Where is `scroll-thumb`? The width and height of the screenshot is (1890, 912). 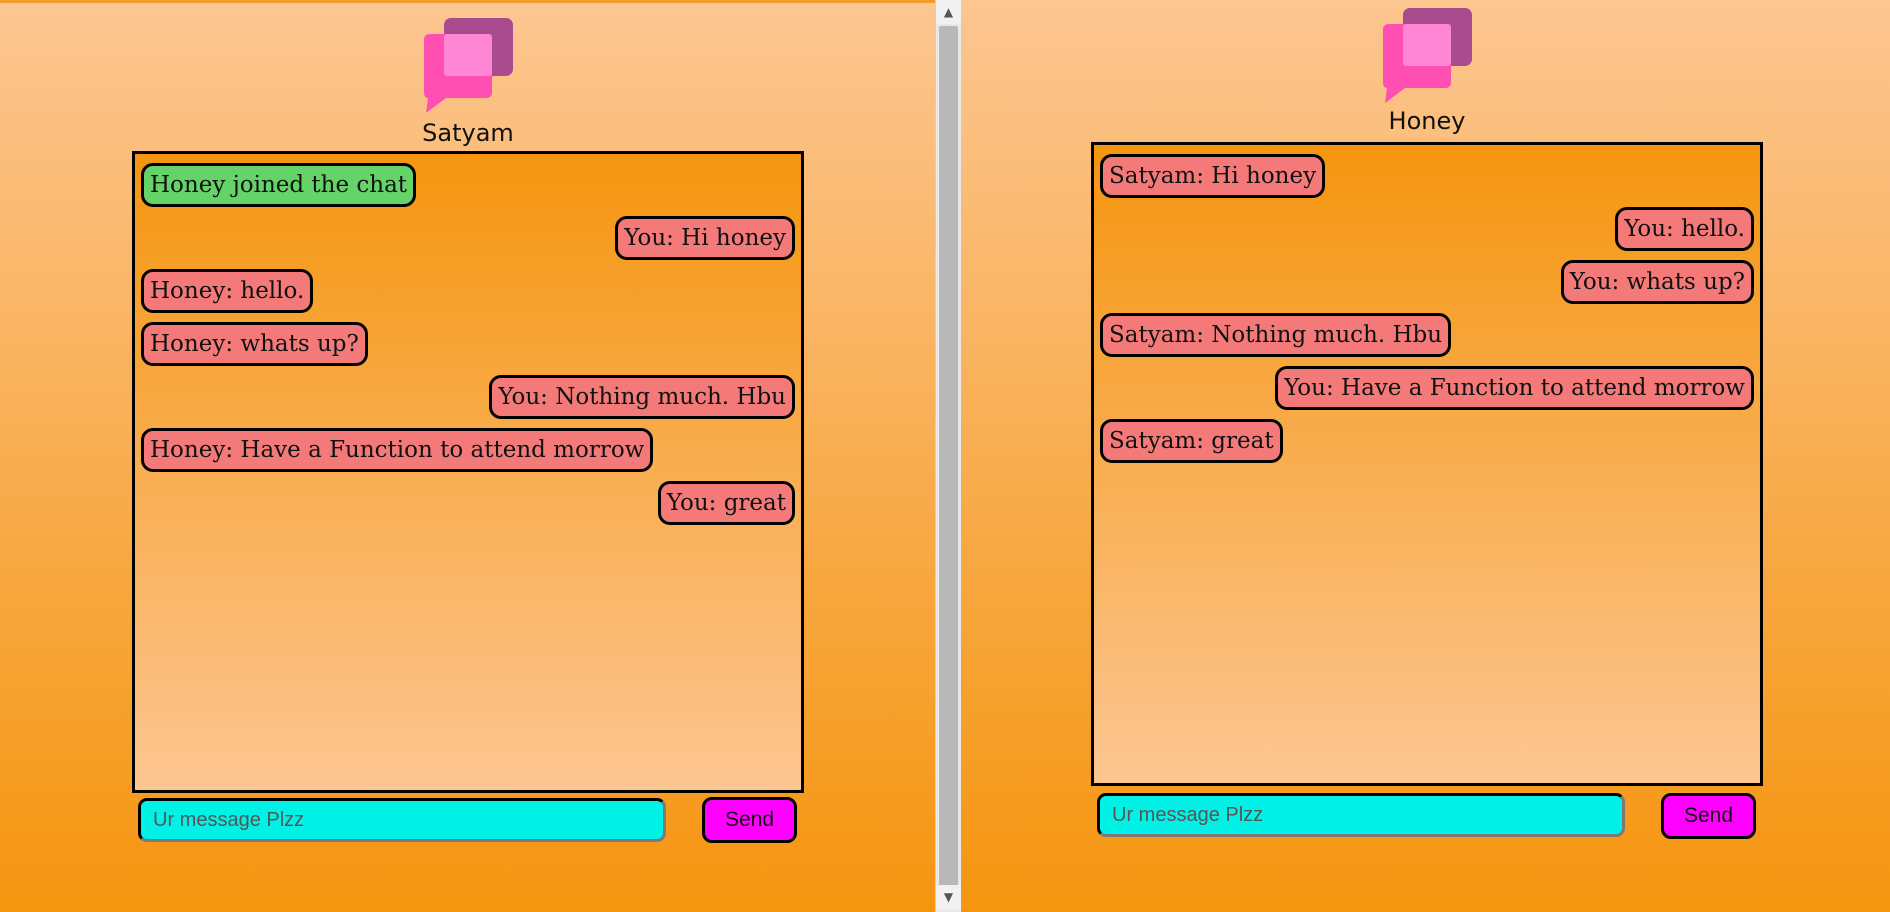 scroll-thumb is located at coordinates (948, 456).